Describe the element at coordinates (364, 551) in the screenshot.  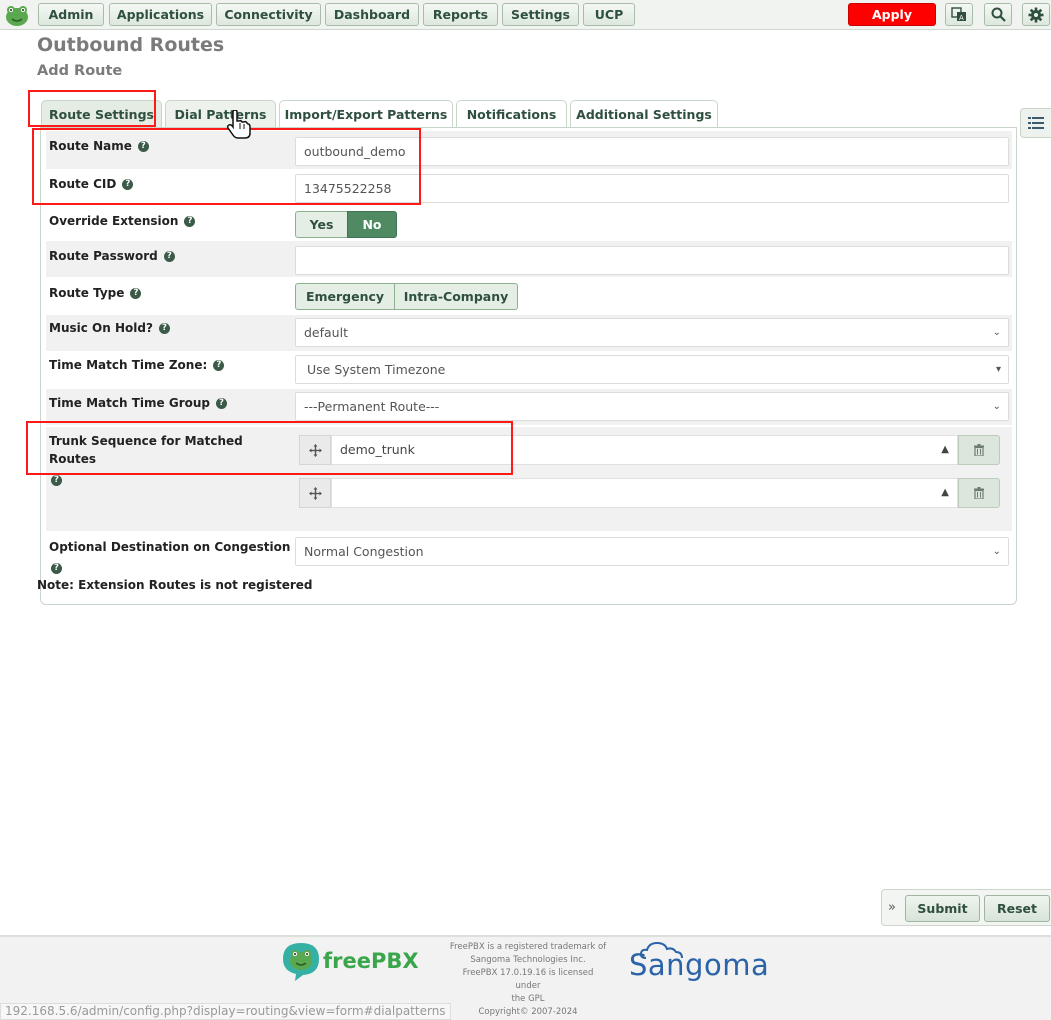
I see `congestion-value: Normal Congestion` at that location.